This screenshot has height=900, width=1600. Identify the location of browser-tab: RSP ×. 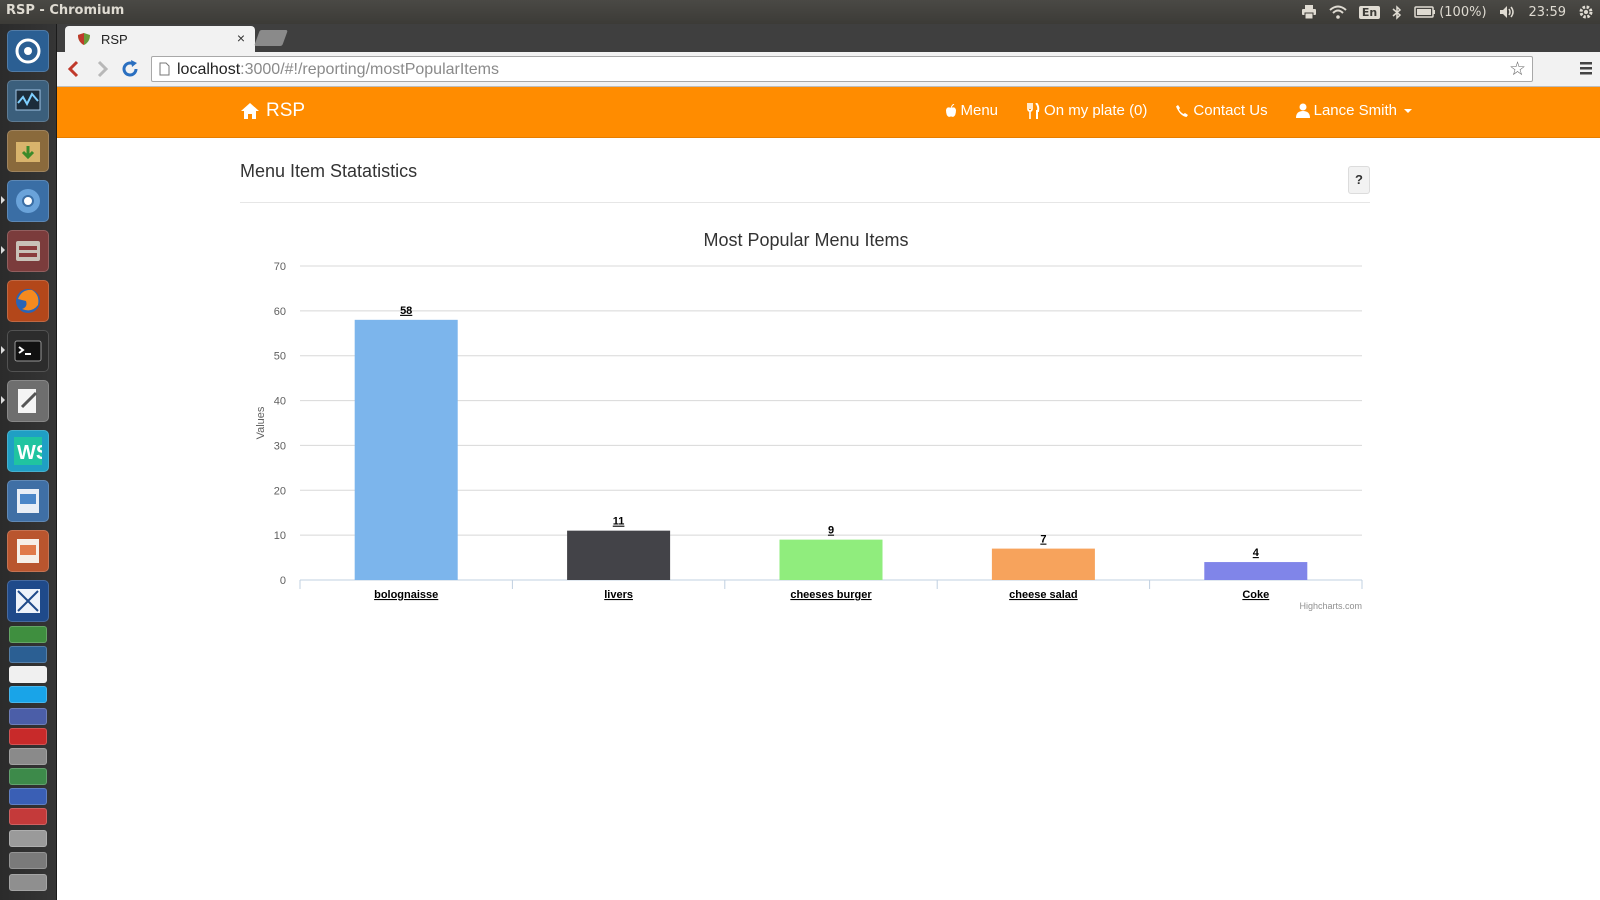
(160, 39).